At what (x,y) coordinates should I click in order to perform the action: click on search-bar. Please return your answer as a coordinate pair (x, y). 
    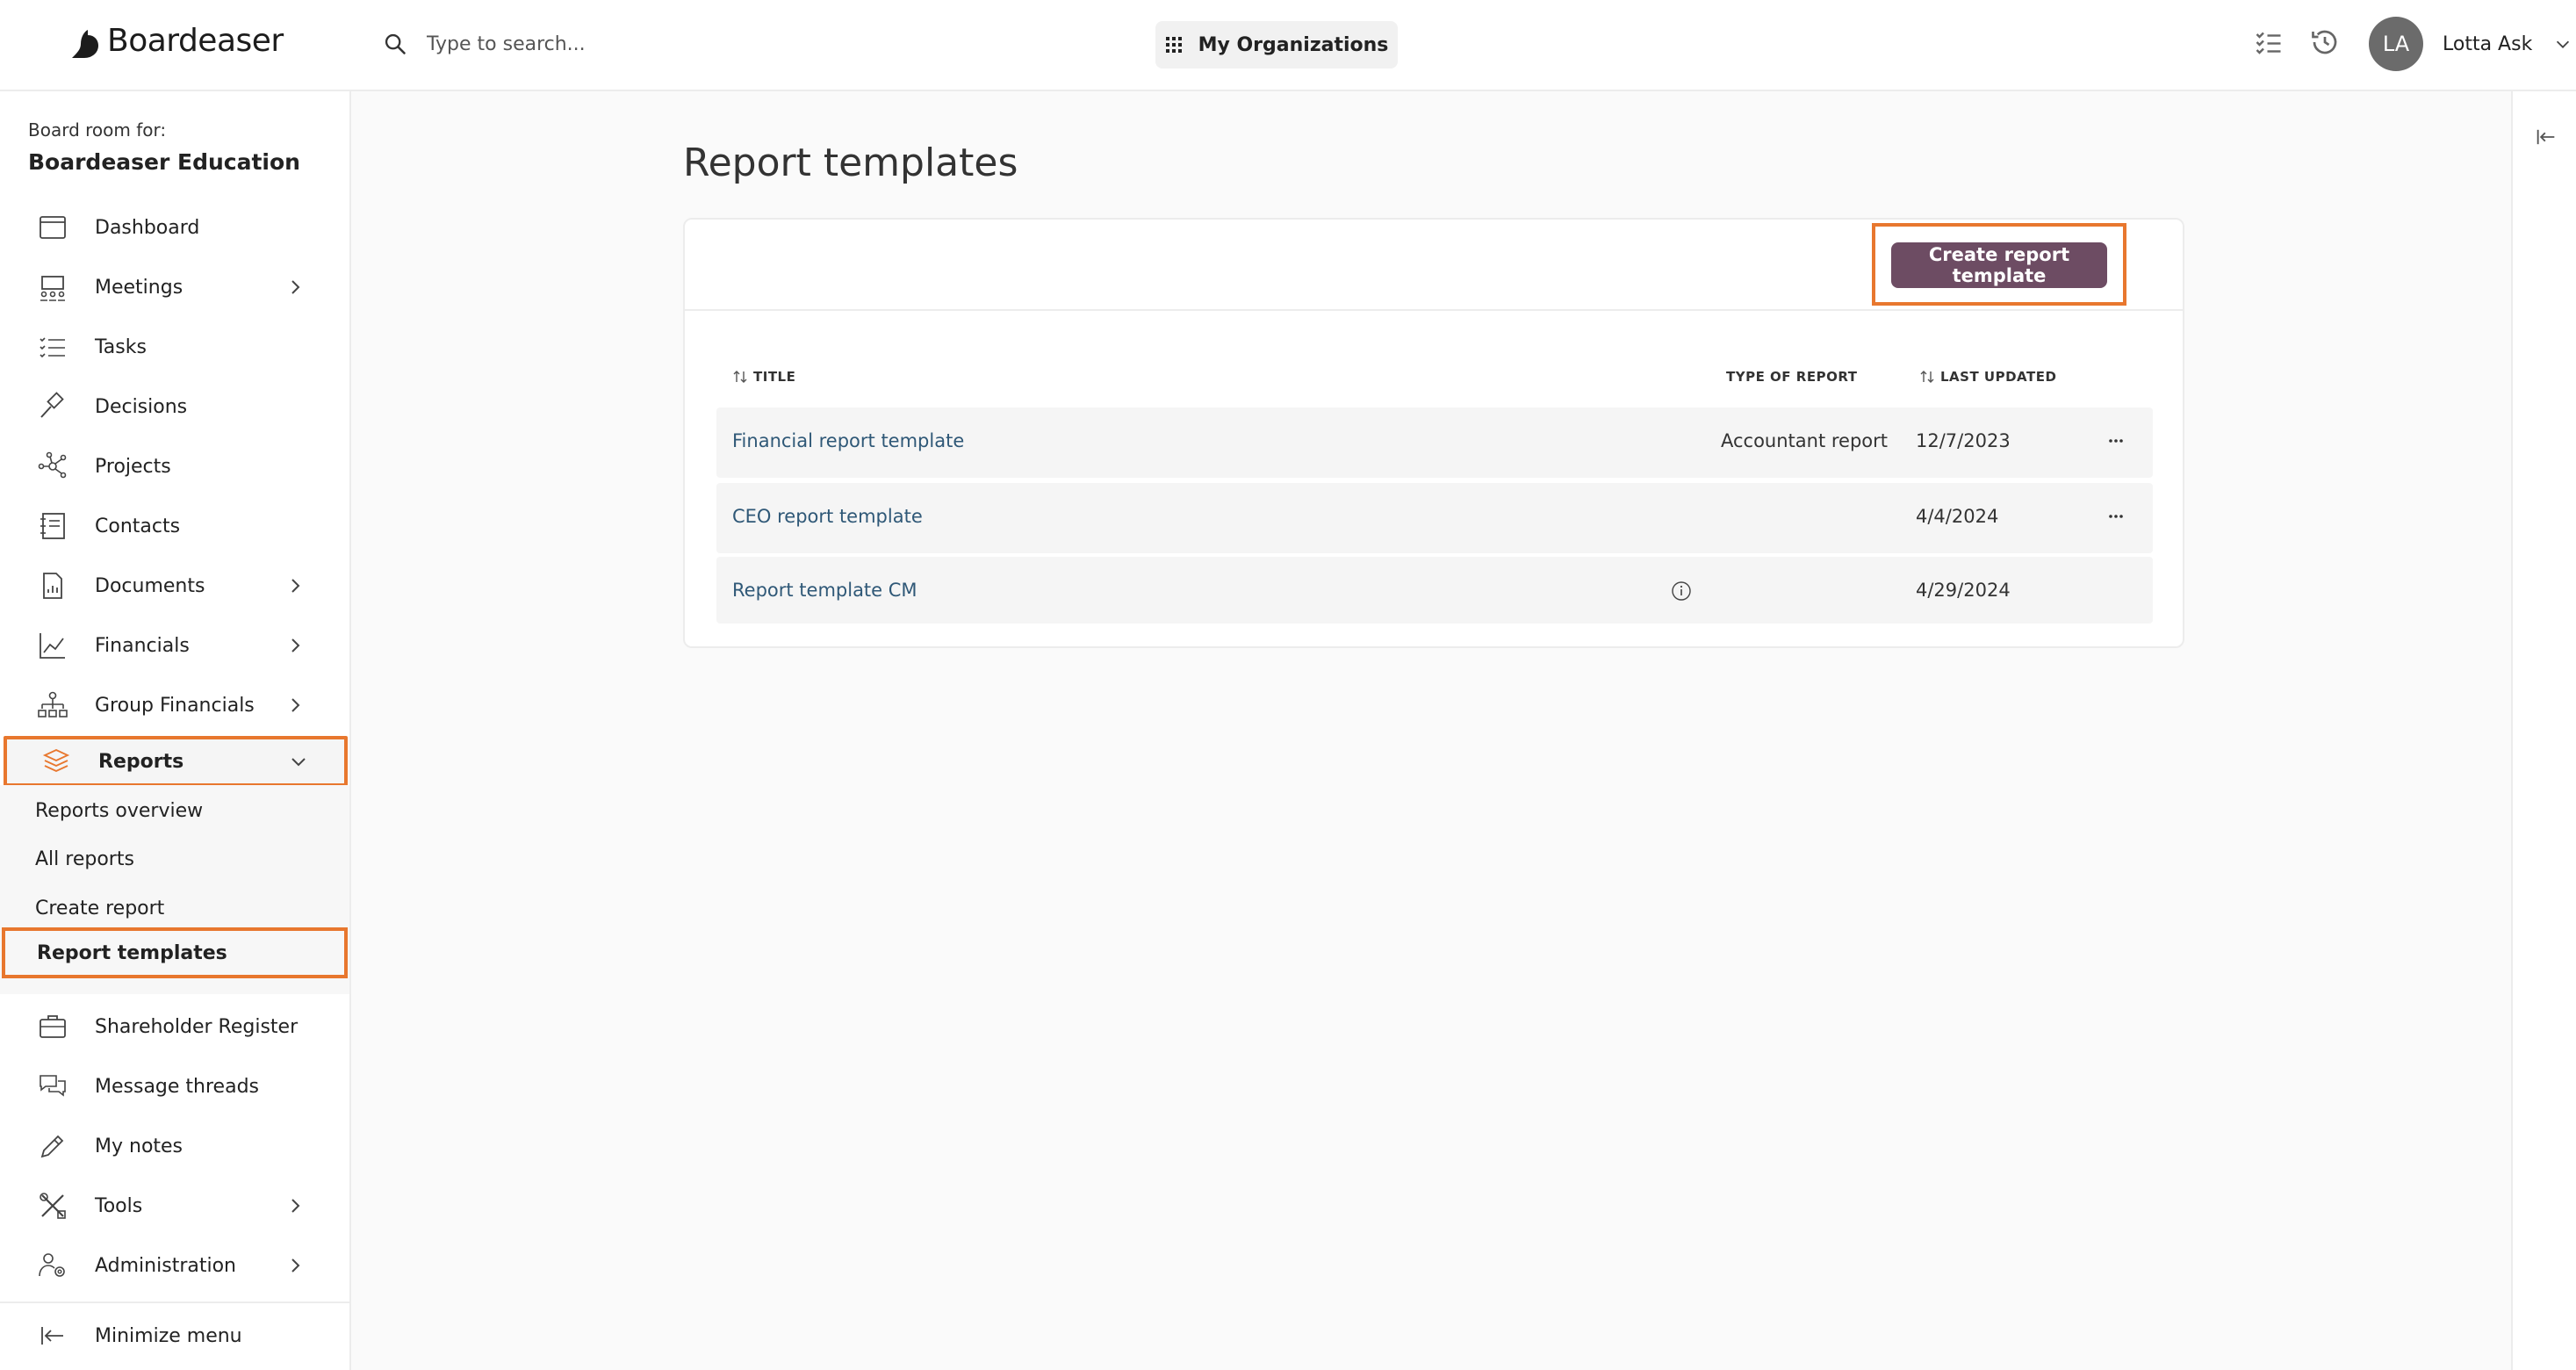
    Looking at the image, I should click on (646, 44).